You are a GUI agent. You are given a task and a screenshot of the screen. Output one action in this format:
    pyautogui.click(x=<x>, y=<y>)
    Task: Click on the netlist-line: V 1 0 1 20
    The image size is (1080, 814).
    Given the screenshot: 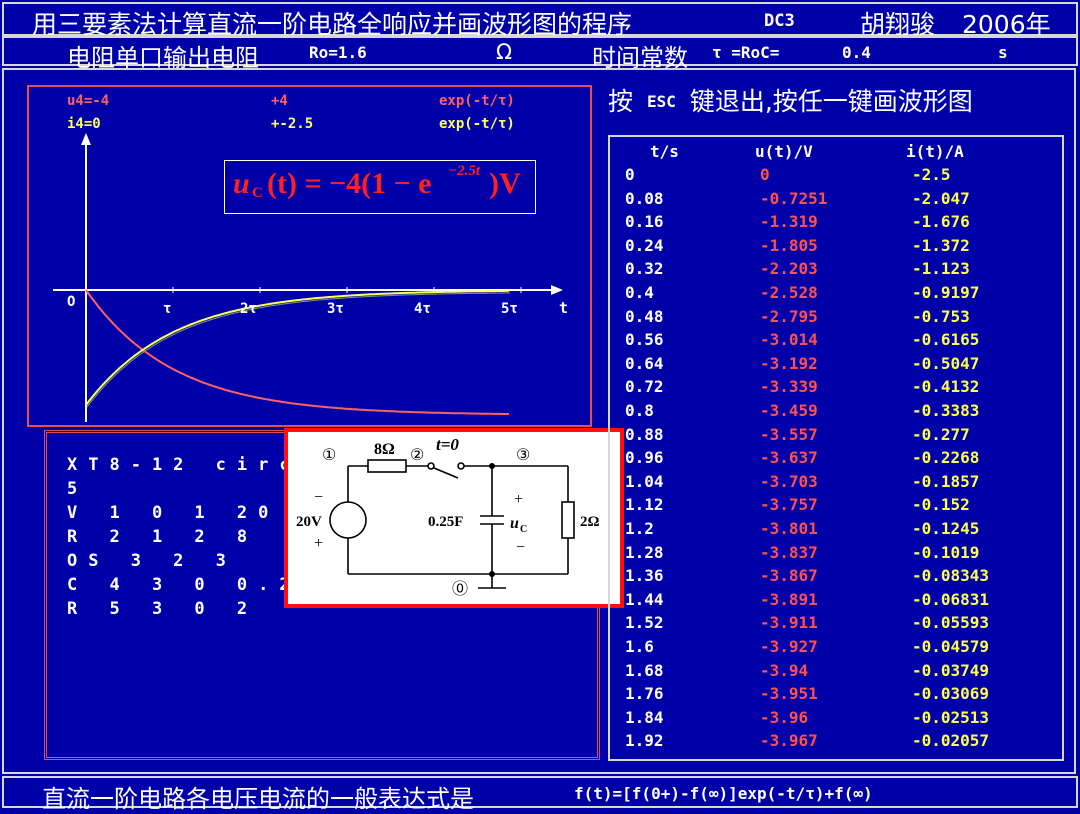 What is the action you would take?
    pyautogui.click(x=173, y=513)
    